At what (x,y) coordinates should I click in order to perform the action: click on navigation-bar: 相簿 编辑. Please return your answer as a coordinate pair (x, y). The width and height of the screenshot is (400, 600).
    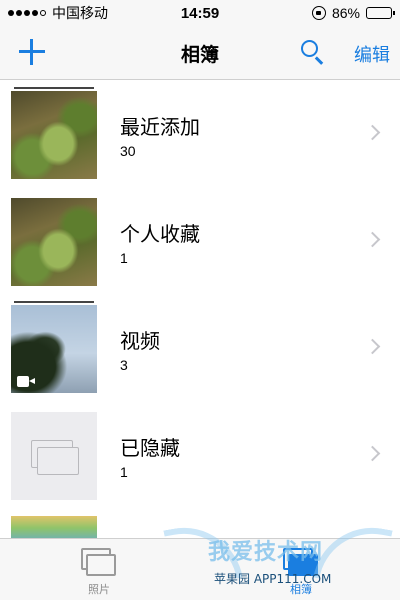
    Looking at the image, I should click on (200, 53).